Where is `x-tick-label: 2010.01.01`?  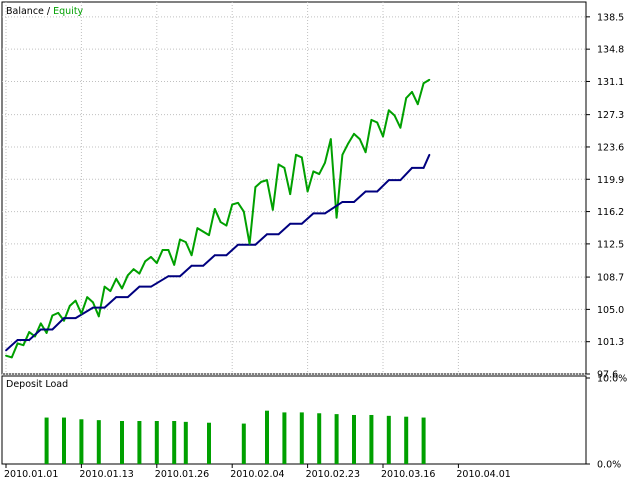 x-tick-label: 2010.01.01 is located at coordinates (31, 474).